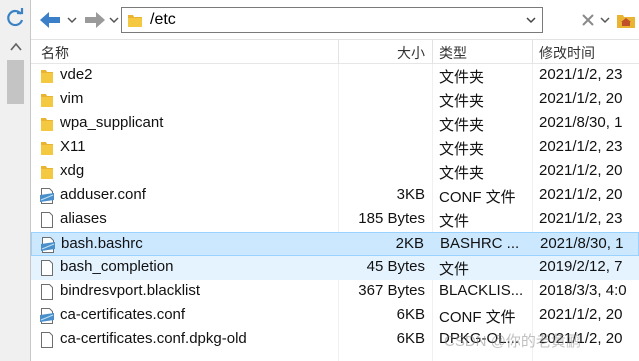 The height and width of the screenshot is (361, 639). Describe the element at coordinates (72, 98) in the screenshot. I see `file-name: vim` at that location.